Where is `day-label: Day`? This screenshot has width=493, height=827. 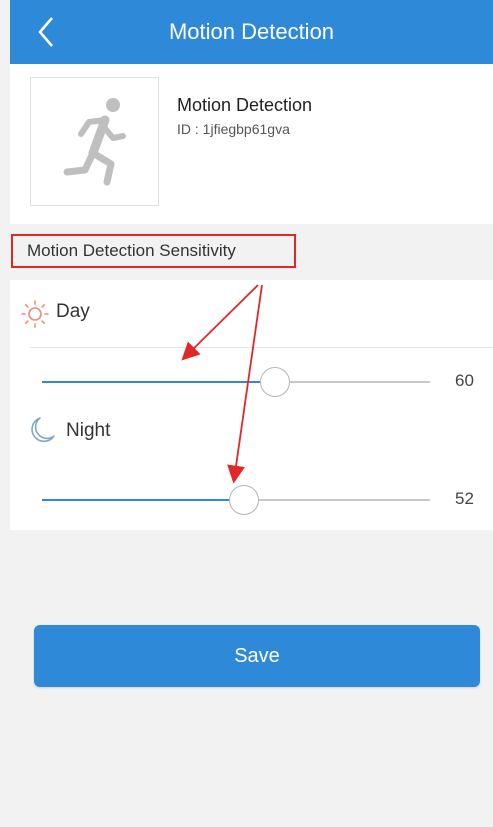 day-label: Day is located at coordinates (73, 311).